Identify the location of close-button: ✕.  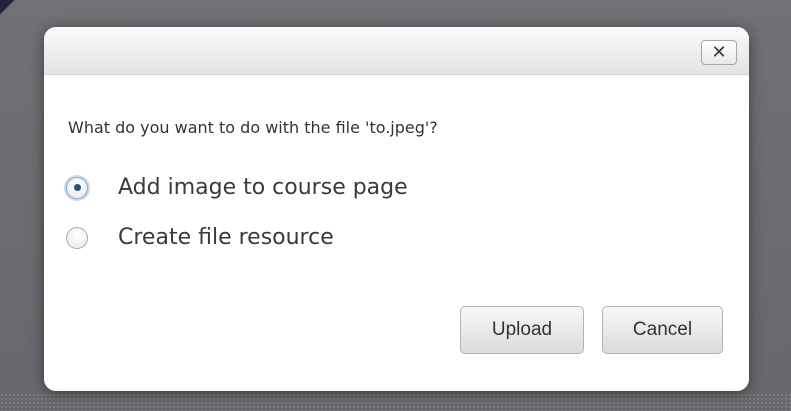
(719, 52).